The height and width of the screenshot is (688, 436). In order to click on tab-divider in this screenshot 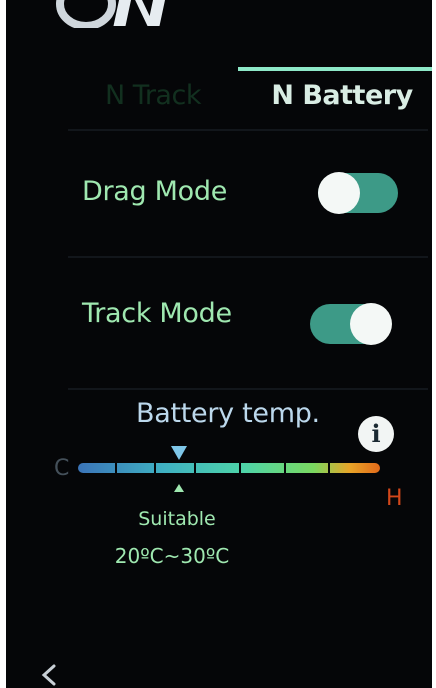, I will do `click(248, 130)`.